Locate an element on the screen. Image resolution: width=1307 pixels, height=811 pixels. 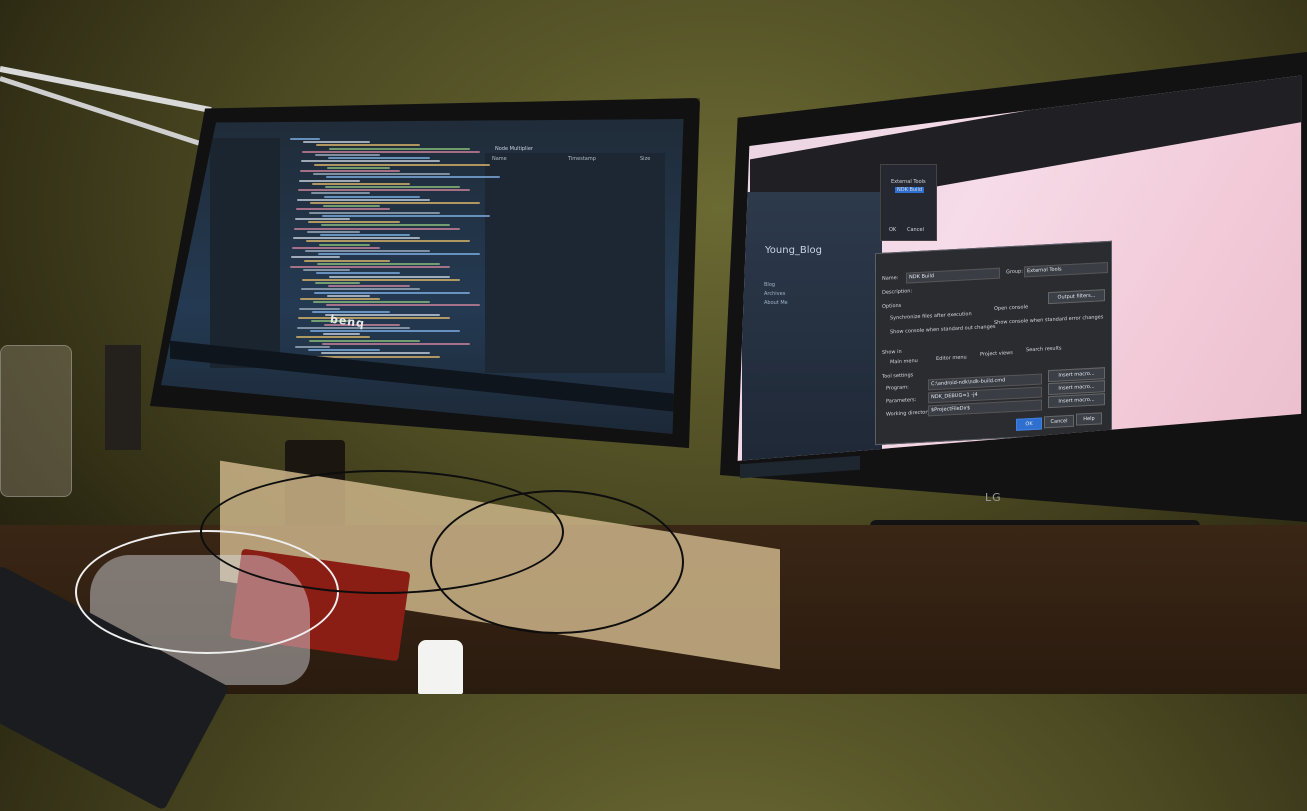
popup-item-ndk-build: NDK Build is located at coordinates (910, 190).